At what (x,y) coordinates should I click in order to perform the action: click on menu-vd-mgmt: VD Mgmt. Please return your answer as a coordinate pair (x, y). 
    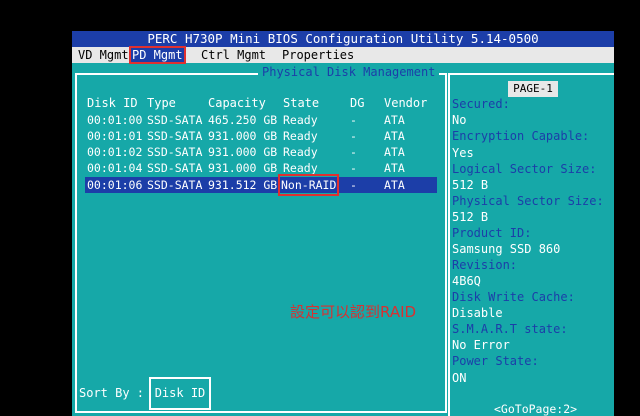
    Looking at the image, I should click on (103, 55).